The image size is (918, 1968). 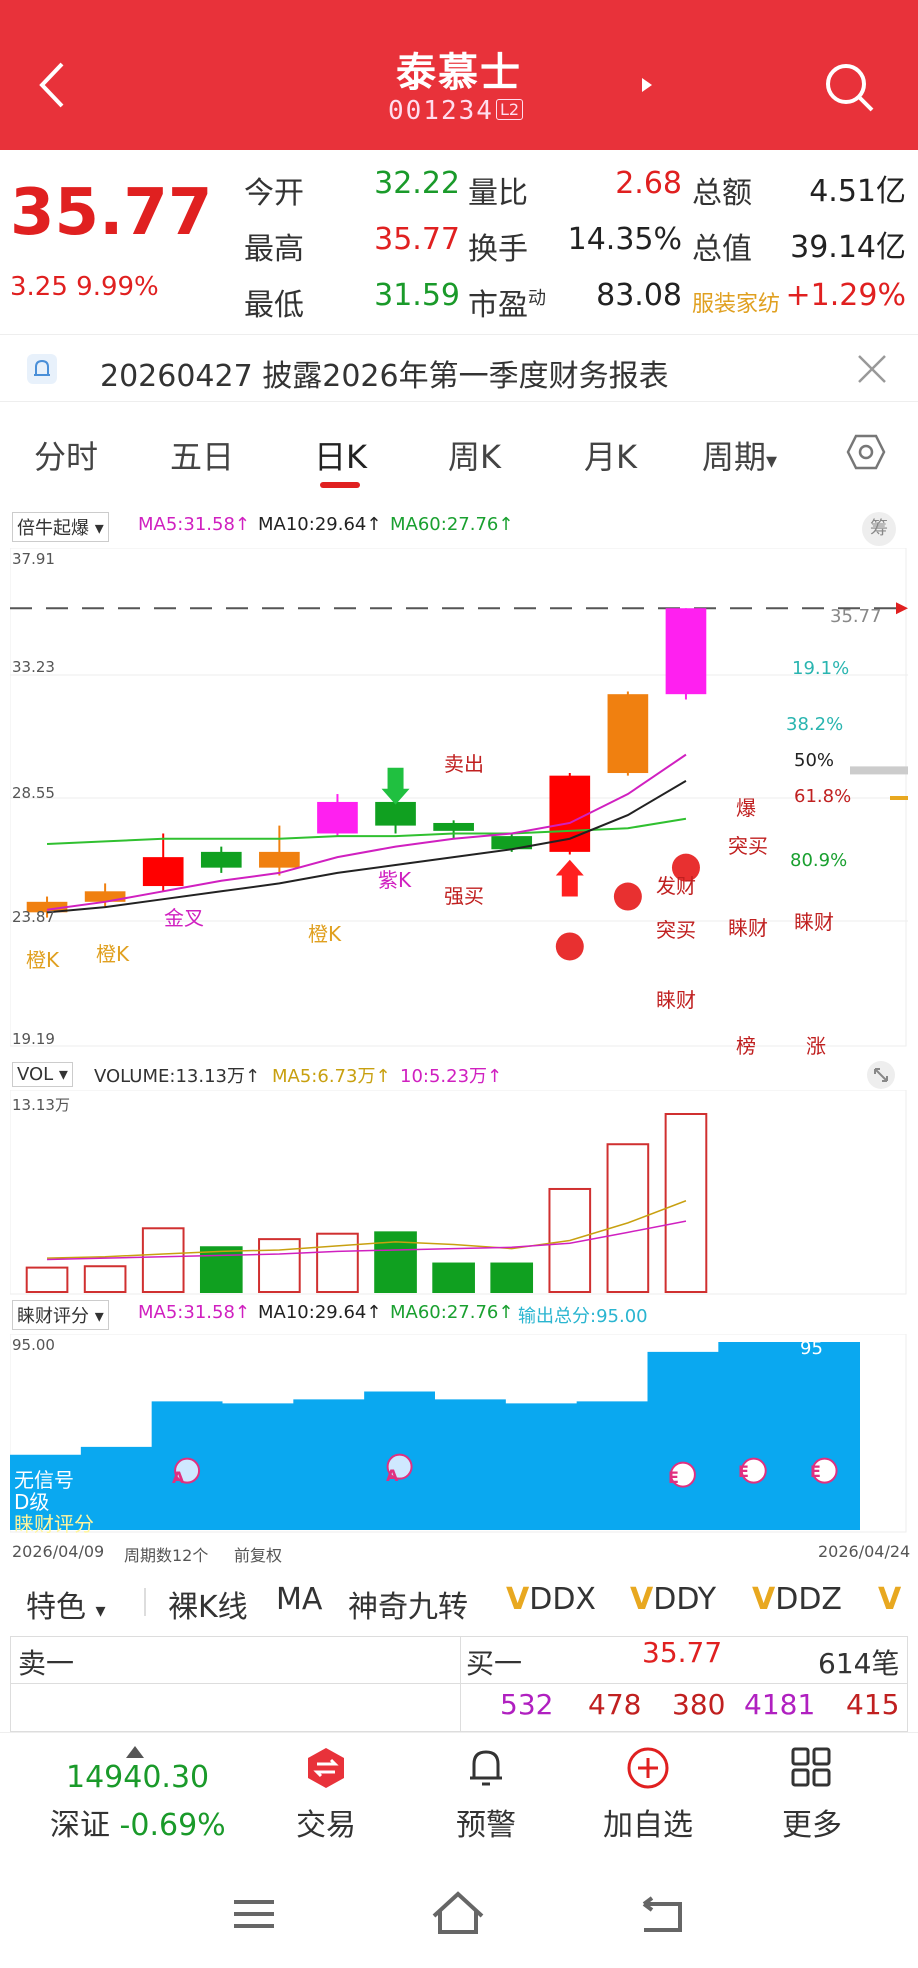 I want to click on nav-more: 更多, so click(x=812, y=1822).